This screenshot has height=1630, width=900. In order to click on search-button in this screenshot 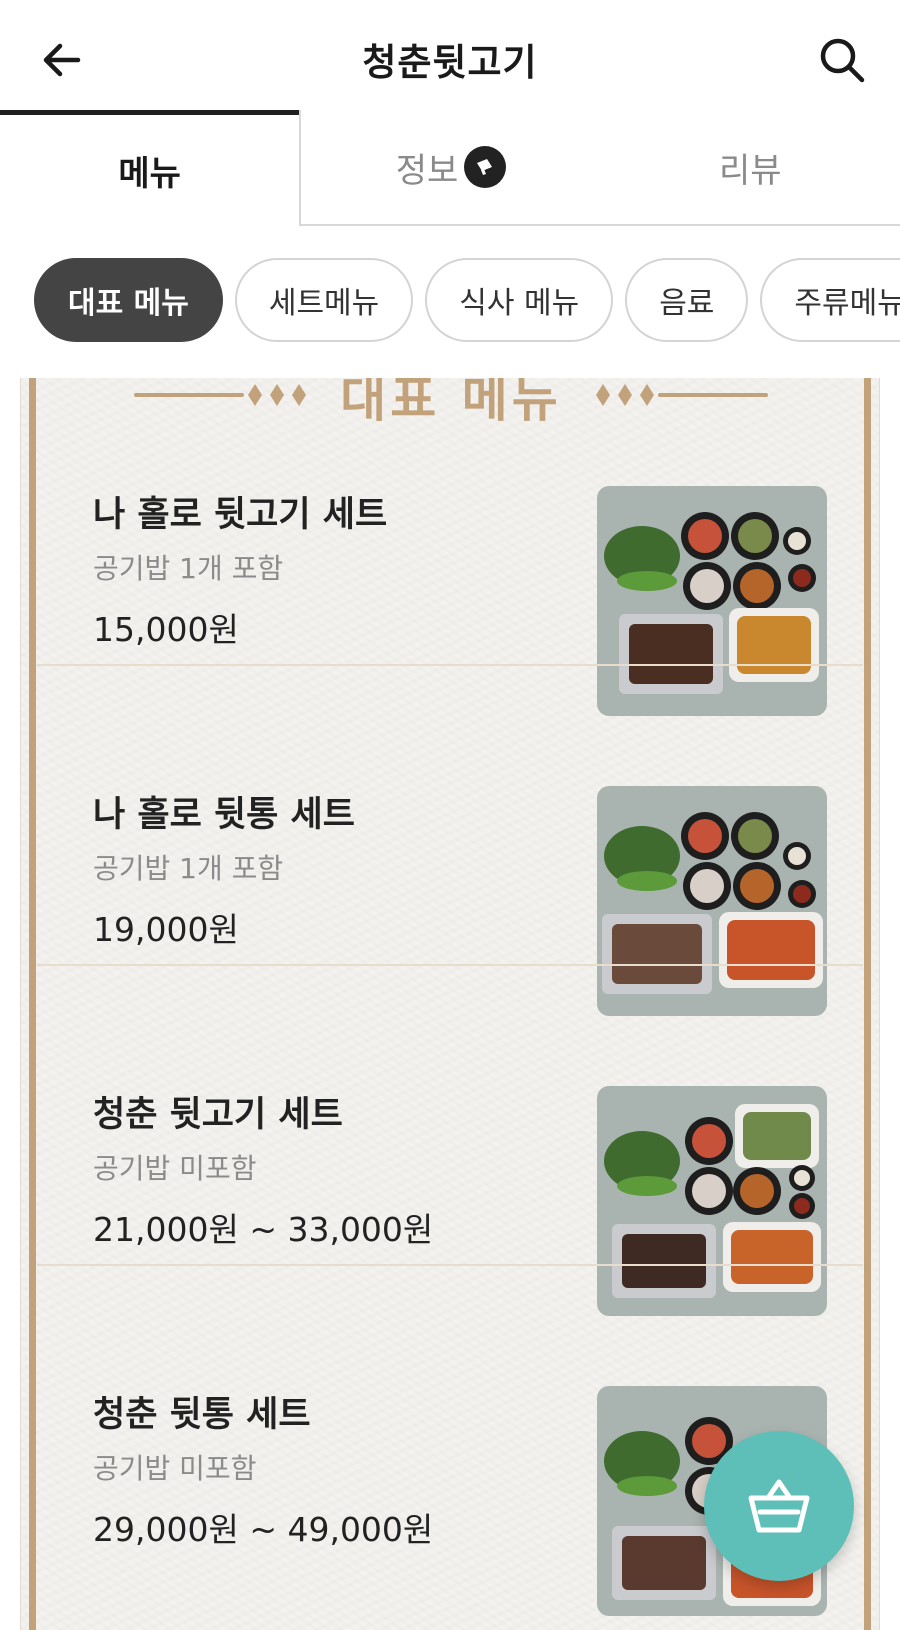, I will do `click(842, 60)`.